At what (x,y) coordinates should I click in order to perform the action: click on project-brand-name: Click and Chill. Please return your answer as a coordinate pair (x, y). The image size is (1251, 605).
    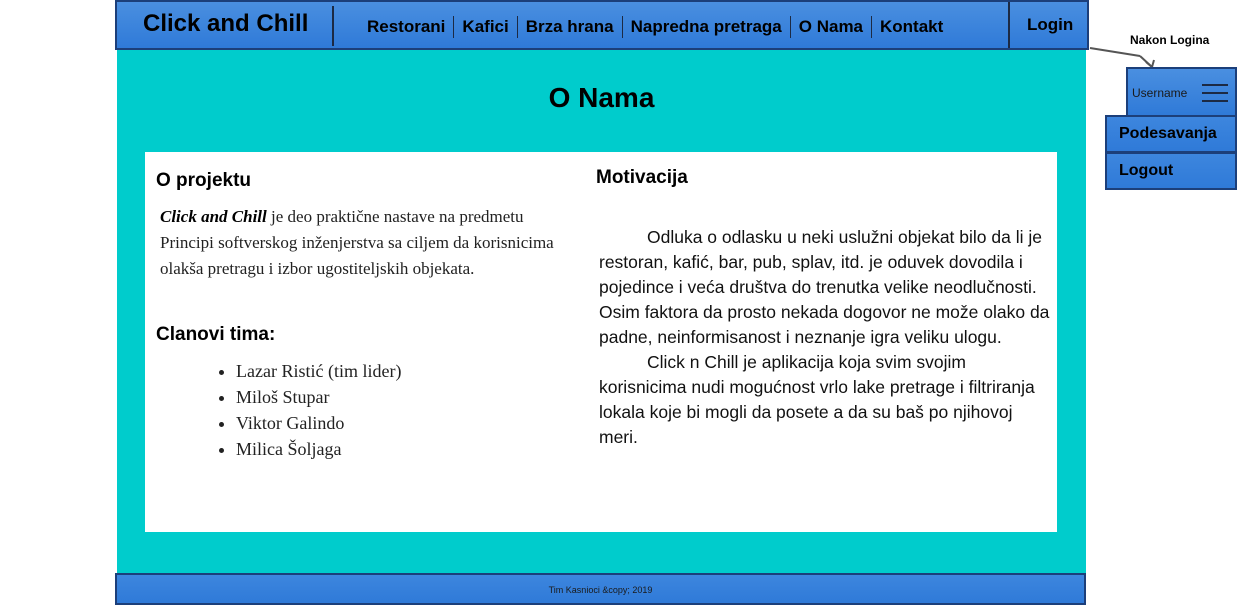
    Looking at the image, I should click on (213, 216).